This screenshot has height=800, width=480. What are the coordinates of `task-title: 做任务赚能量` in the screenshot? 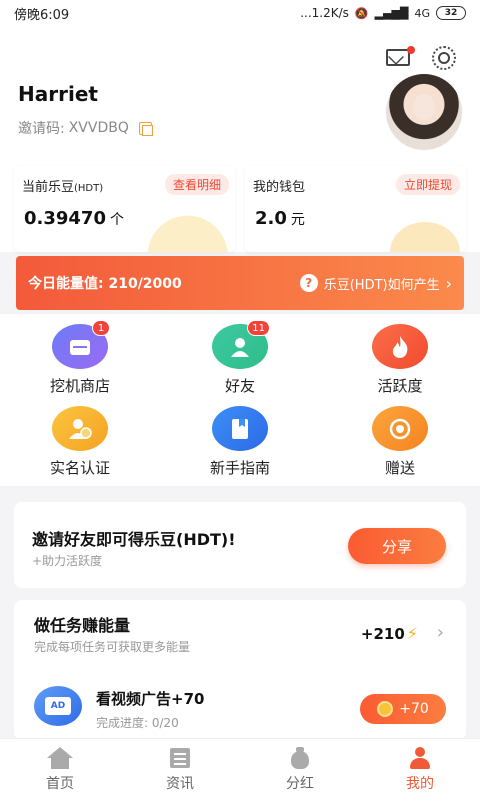 It's located at (82, 625).